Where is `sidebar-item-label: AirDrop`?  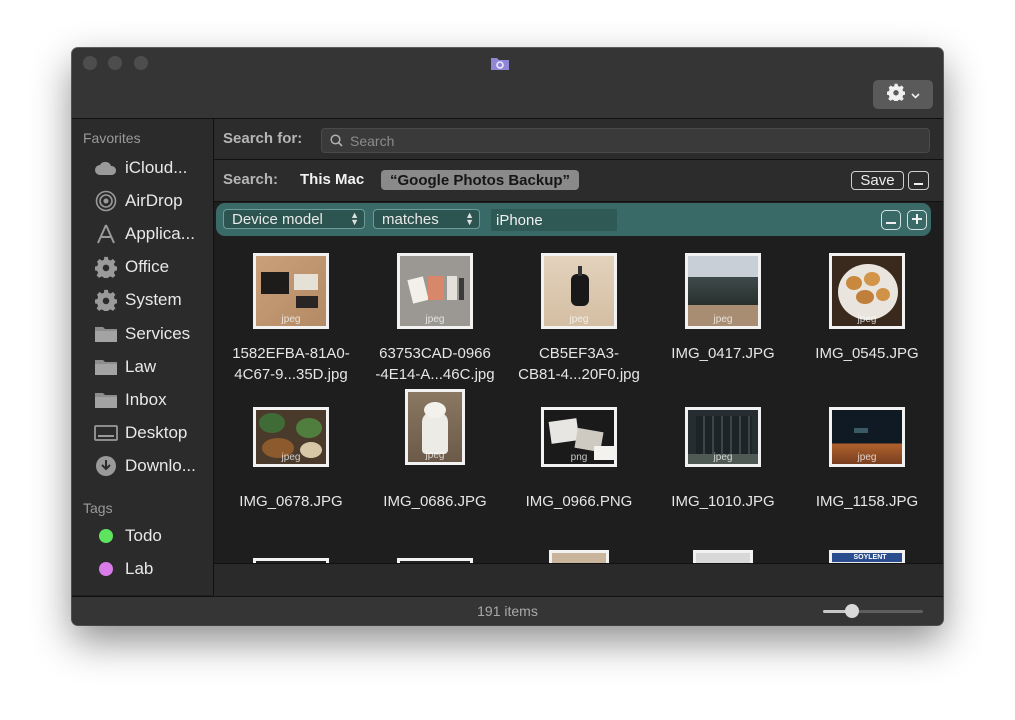
sidebar-item-label: AirDrop is located at coordinates (154, 200).